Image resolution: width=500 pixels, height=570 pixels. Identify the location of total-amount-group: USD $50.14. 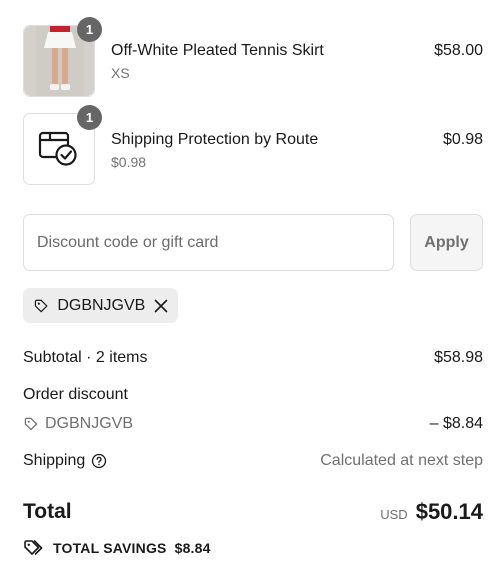
(431, 512).